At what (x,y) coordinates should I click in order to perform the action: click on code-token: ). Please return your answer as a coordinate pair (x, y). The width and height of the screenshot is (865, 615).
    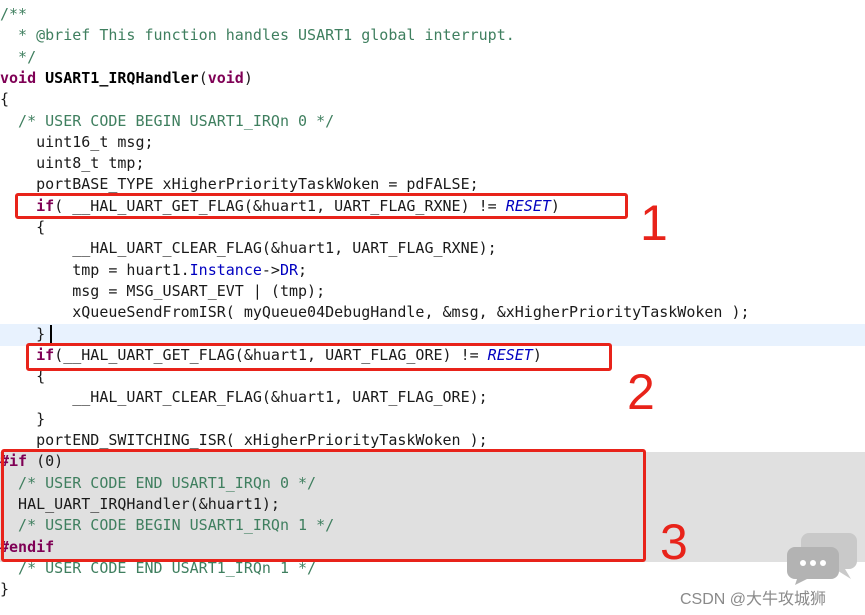
    Looking at the image, I should click on (248, 77).